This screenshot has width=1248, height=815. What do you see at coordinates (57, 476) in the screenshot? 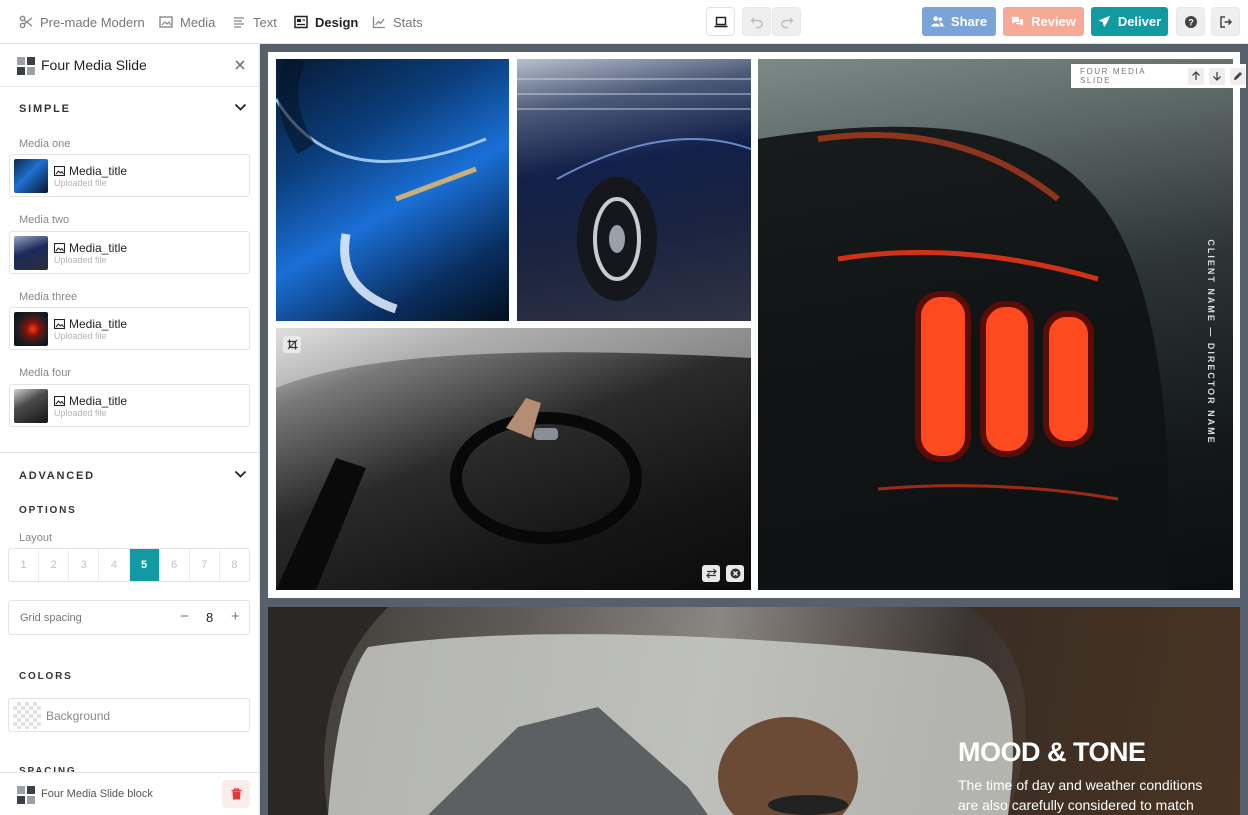
I see `advanced-section-label: ADVANCED` at bounding box center [57, 476].